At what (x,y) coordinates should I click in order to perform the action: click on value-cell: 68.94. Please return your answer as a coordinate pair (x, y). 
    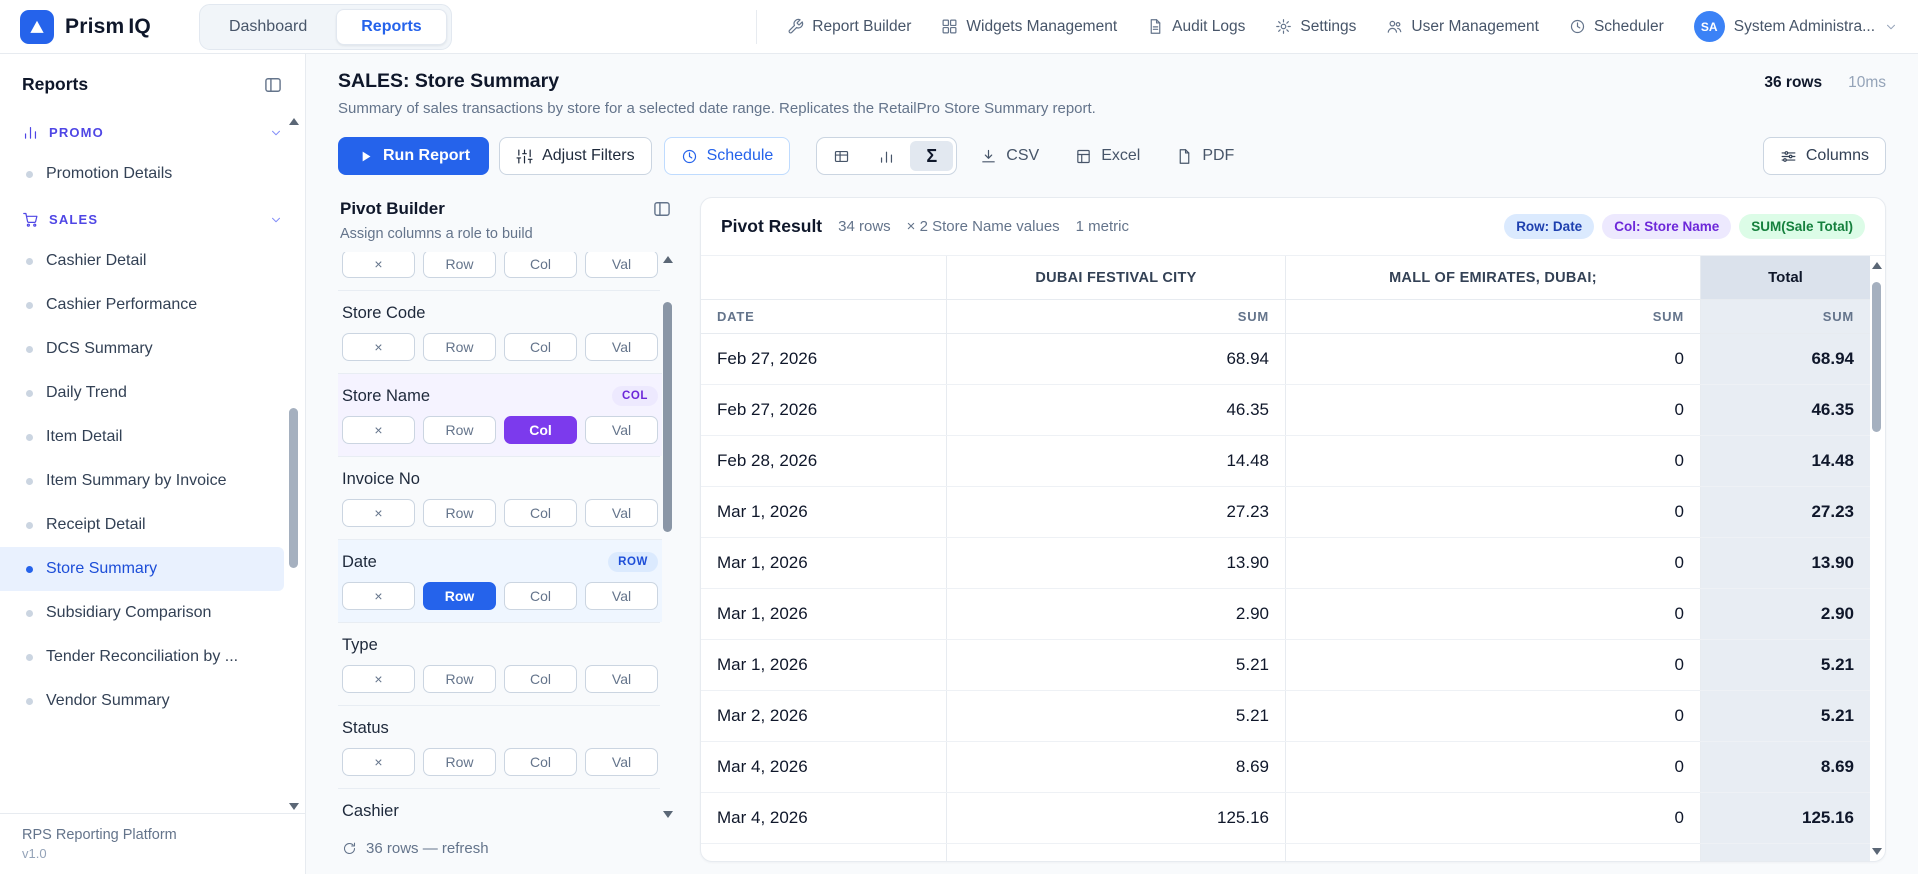
    Looking at the image, I should click on (1115, 359).